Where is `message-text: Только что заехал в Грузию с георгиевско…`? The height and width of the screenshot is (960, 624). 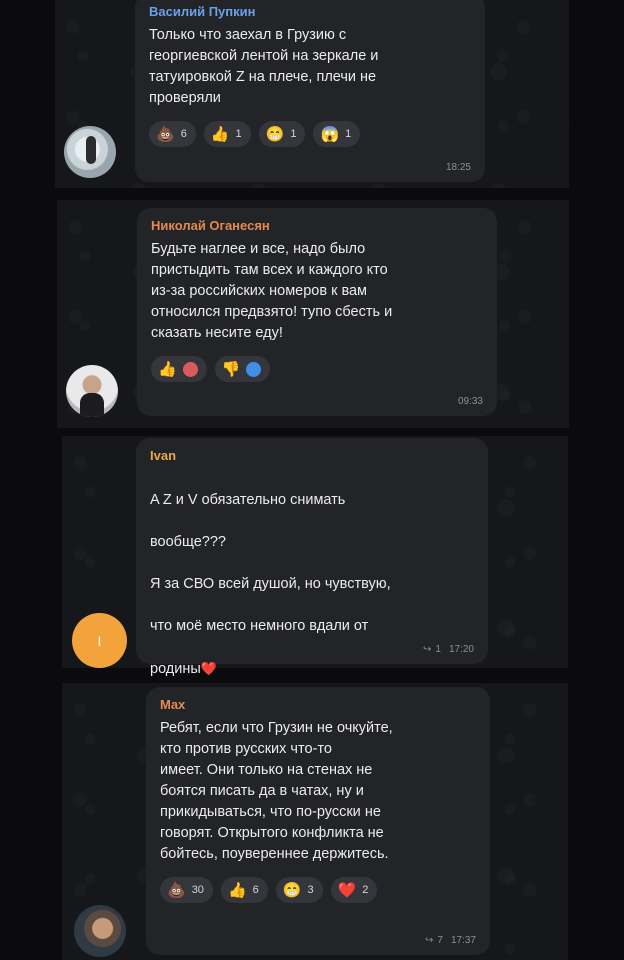 message-text: Только что заехал в Грузию с георгиевско… is located at coordinates (264, 66).